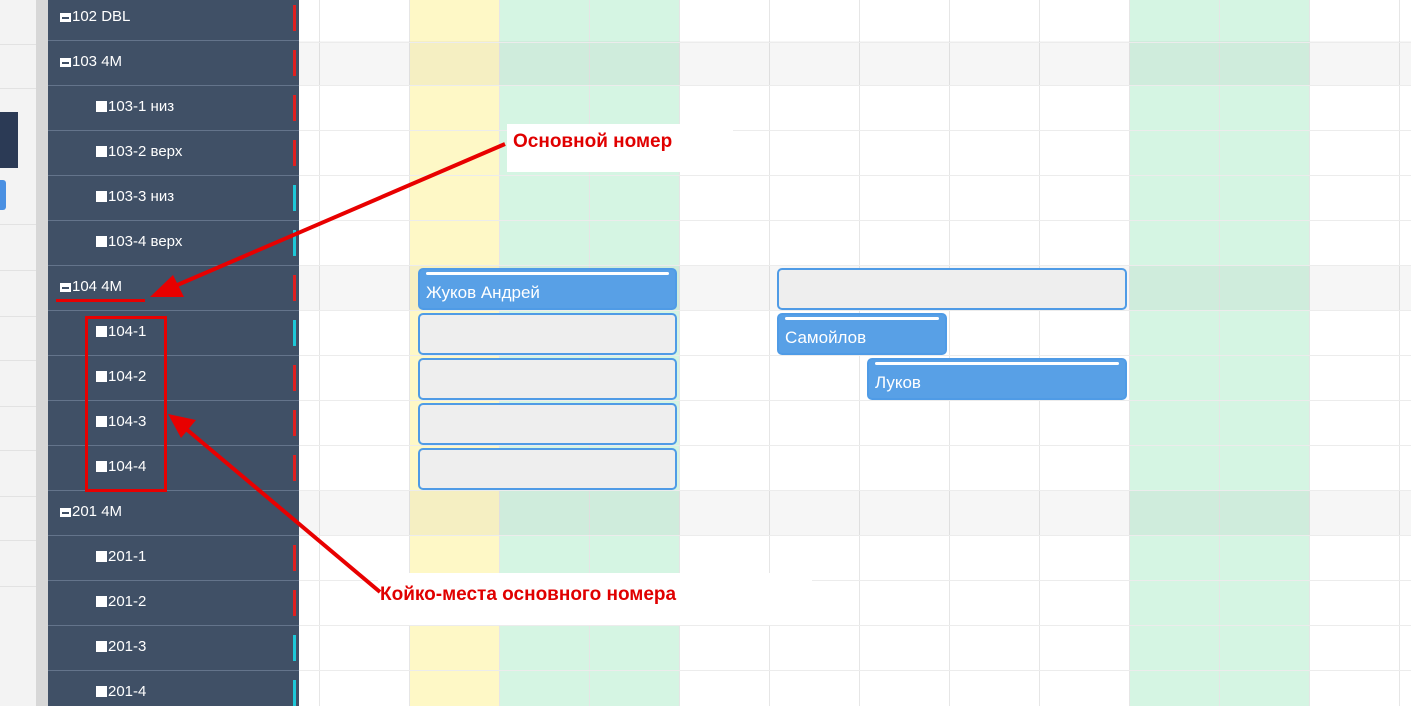 This screenshot has width=1411, height=706. What do you see at coordinates (340, 215) in the screenshot?
I see `arrow-to-main-room-line` at bounding box center [340, 215].